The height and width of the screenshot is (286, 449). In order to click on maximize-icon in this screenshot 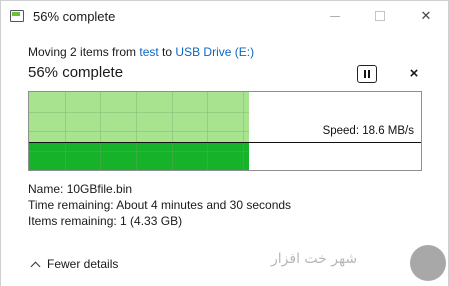, I will do `click(380, 16)`.